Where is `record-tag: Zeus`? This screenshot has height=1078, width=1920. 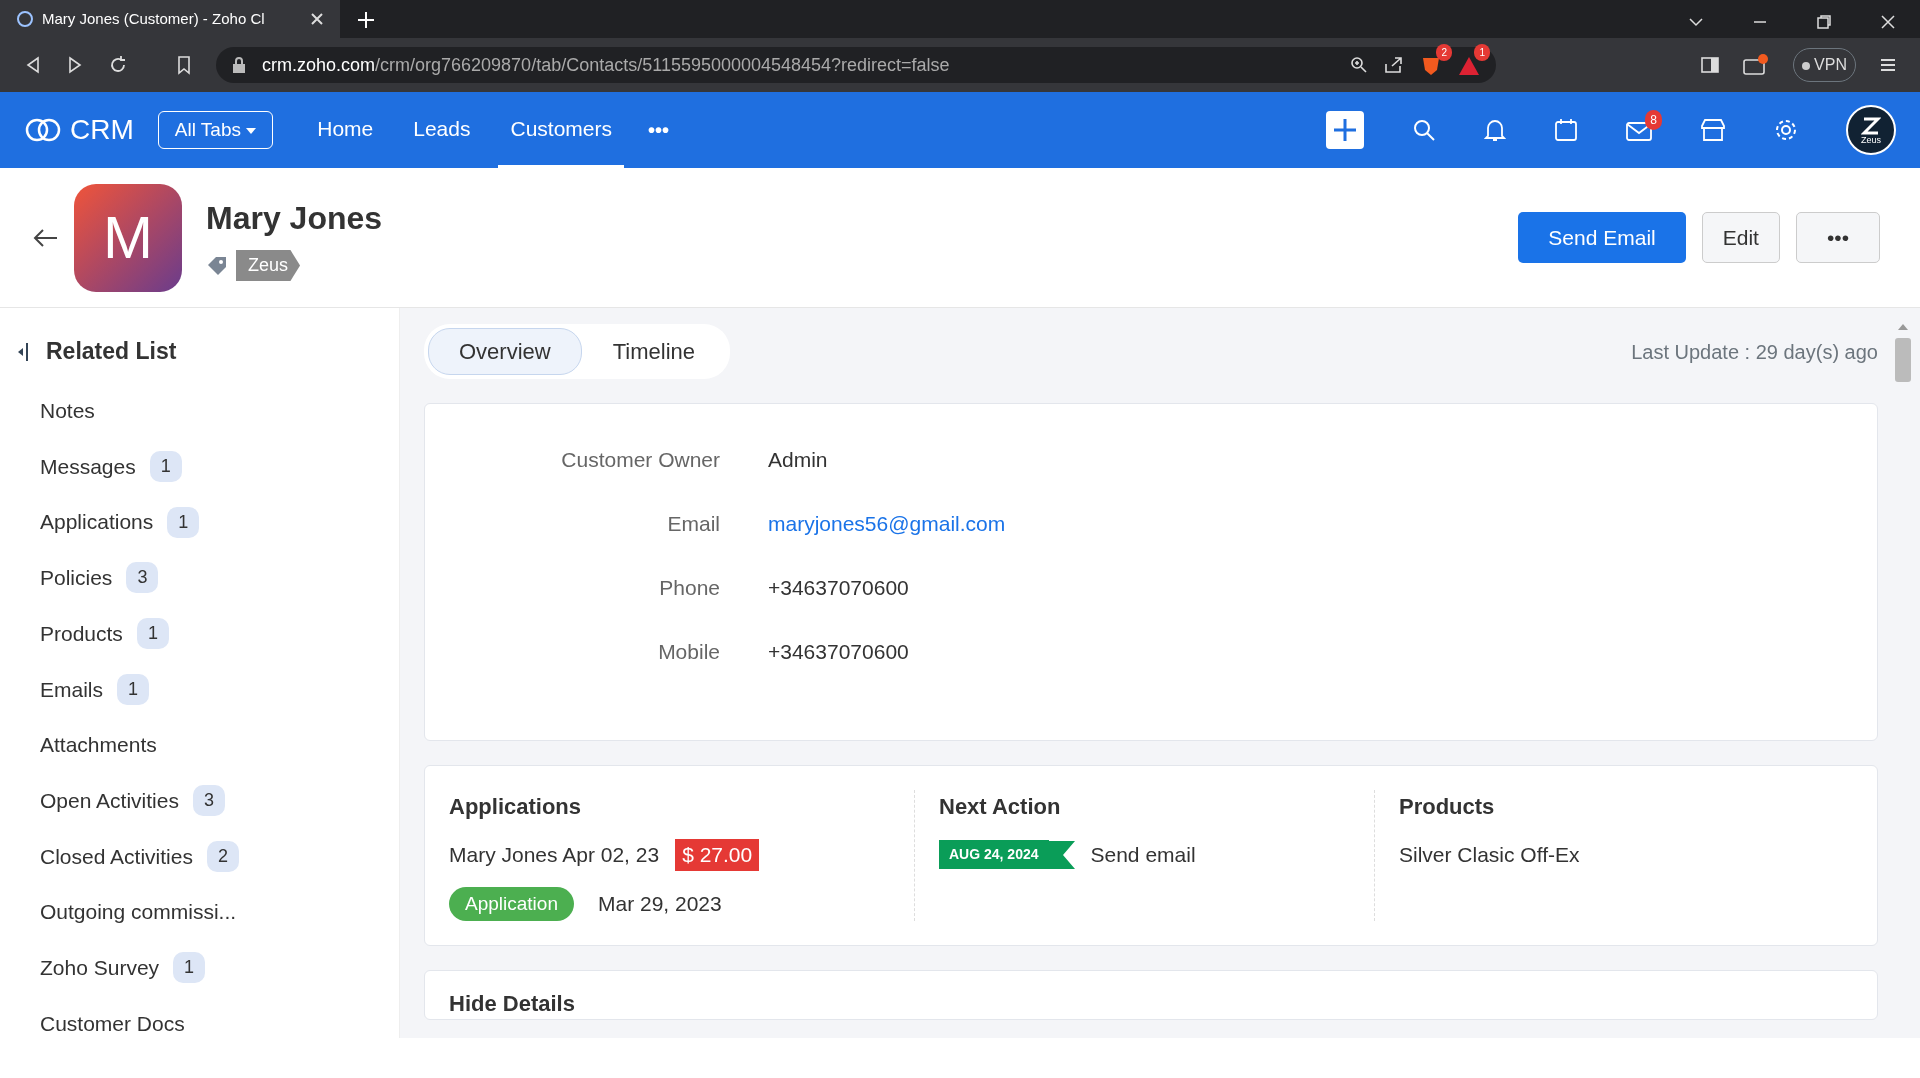 record-tag: Zeus is located at coordinates (268, 265).